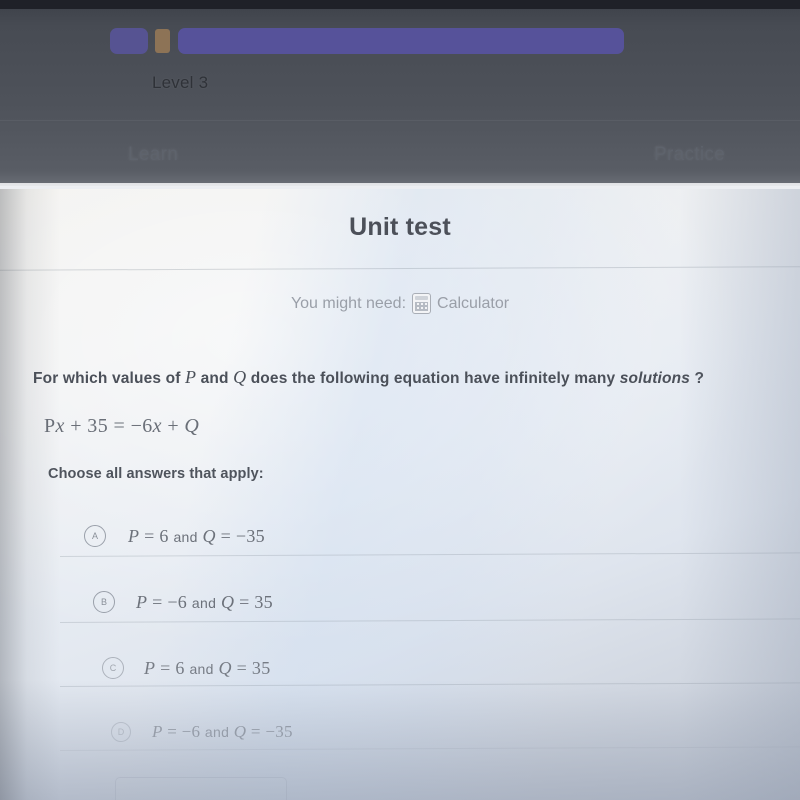 This screenshot has width=800, height=800. Describe the element at coordinates (400, 120) in the screenshot. I see `header-divider` at that location.